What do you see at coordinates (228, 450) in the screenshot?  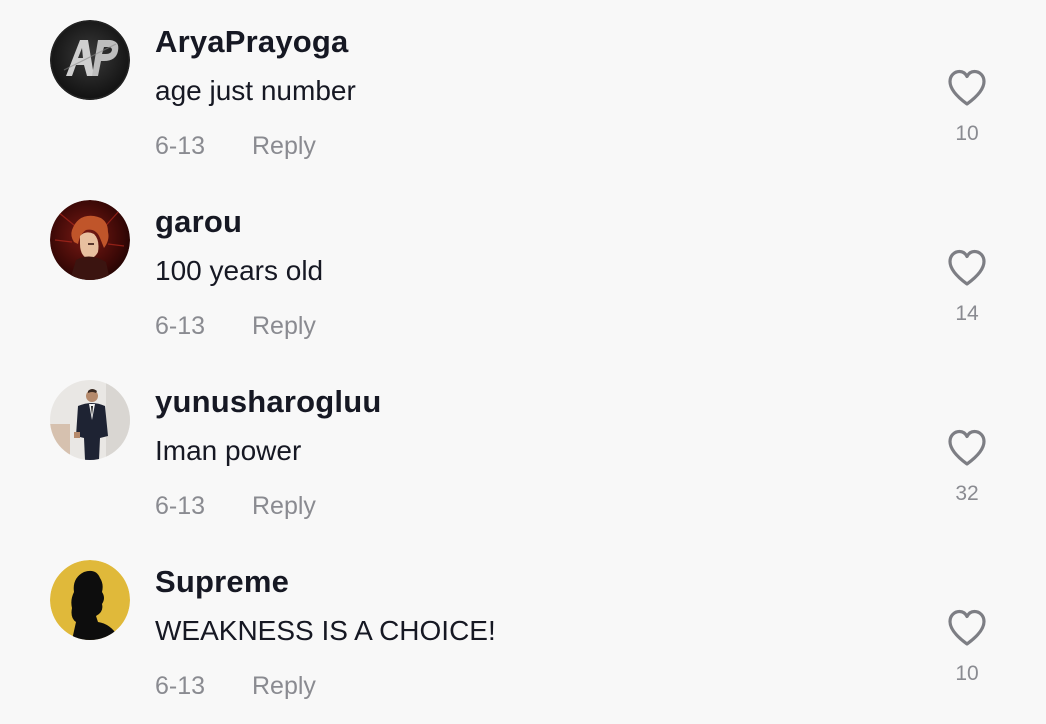 I see `comment-text: Iman power` at bounding box center [228, 450].